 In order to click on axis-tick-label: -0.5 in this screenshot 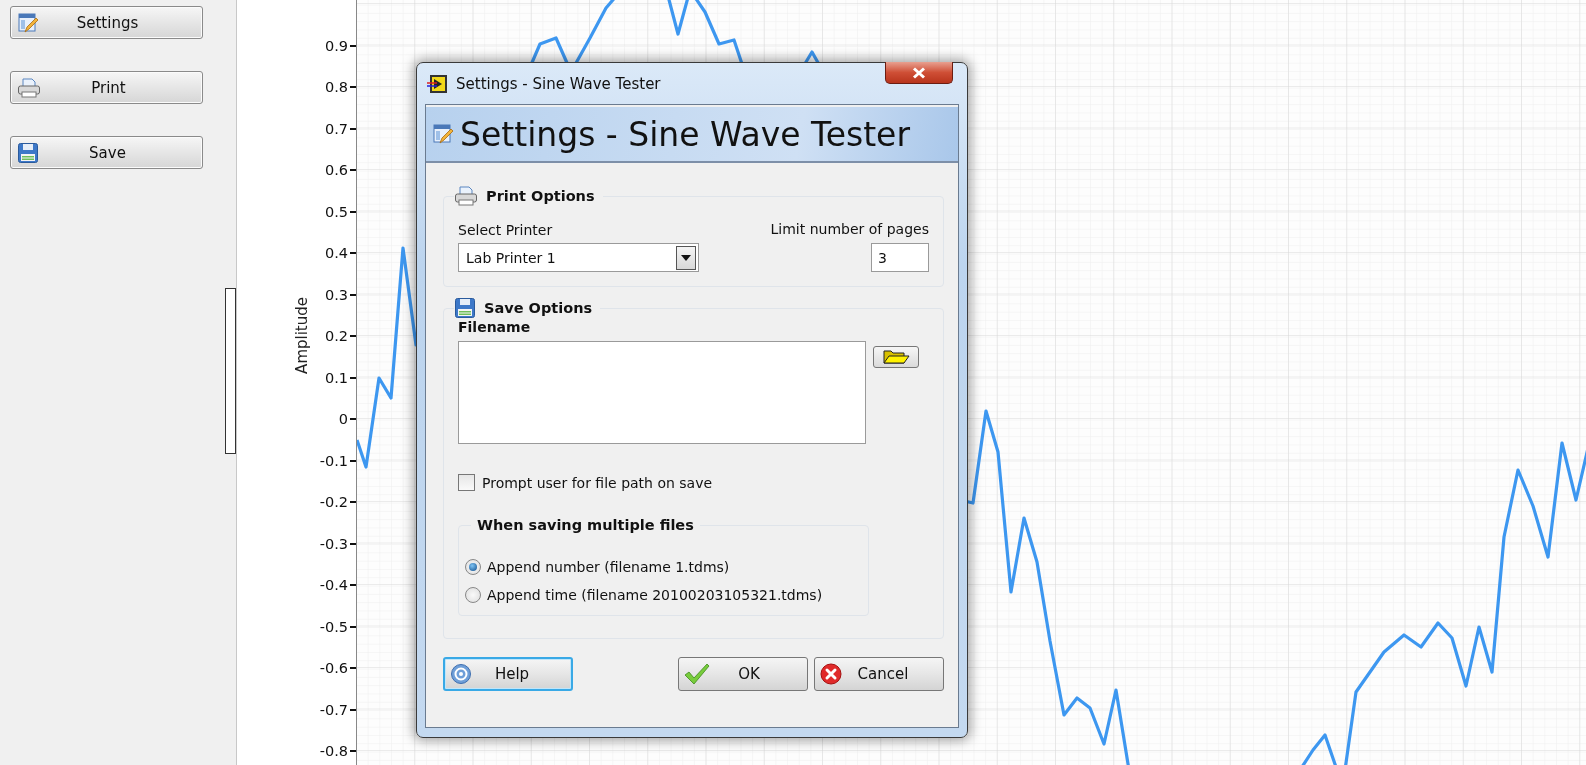, I will do `click(333, 626)`.